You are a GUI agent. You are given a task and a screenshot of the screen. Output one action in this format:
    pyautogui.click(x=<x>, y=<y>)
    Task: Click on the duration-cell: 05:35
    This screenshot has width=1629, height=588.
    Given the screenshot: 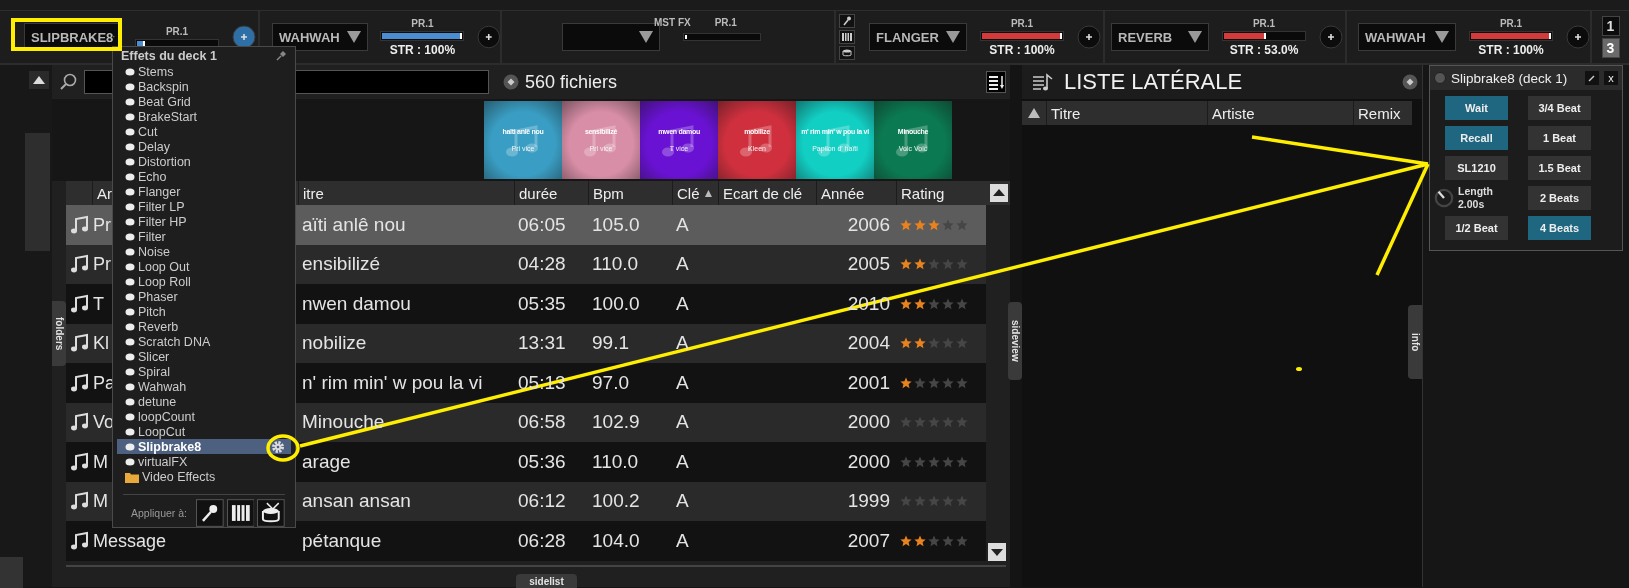 What is the action you would take?
    pyautogui.click(x=542, y=303)
    